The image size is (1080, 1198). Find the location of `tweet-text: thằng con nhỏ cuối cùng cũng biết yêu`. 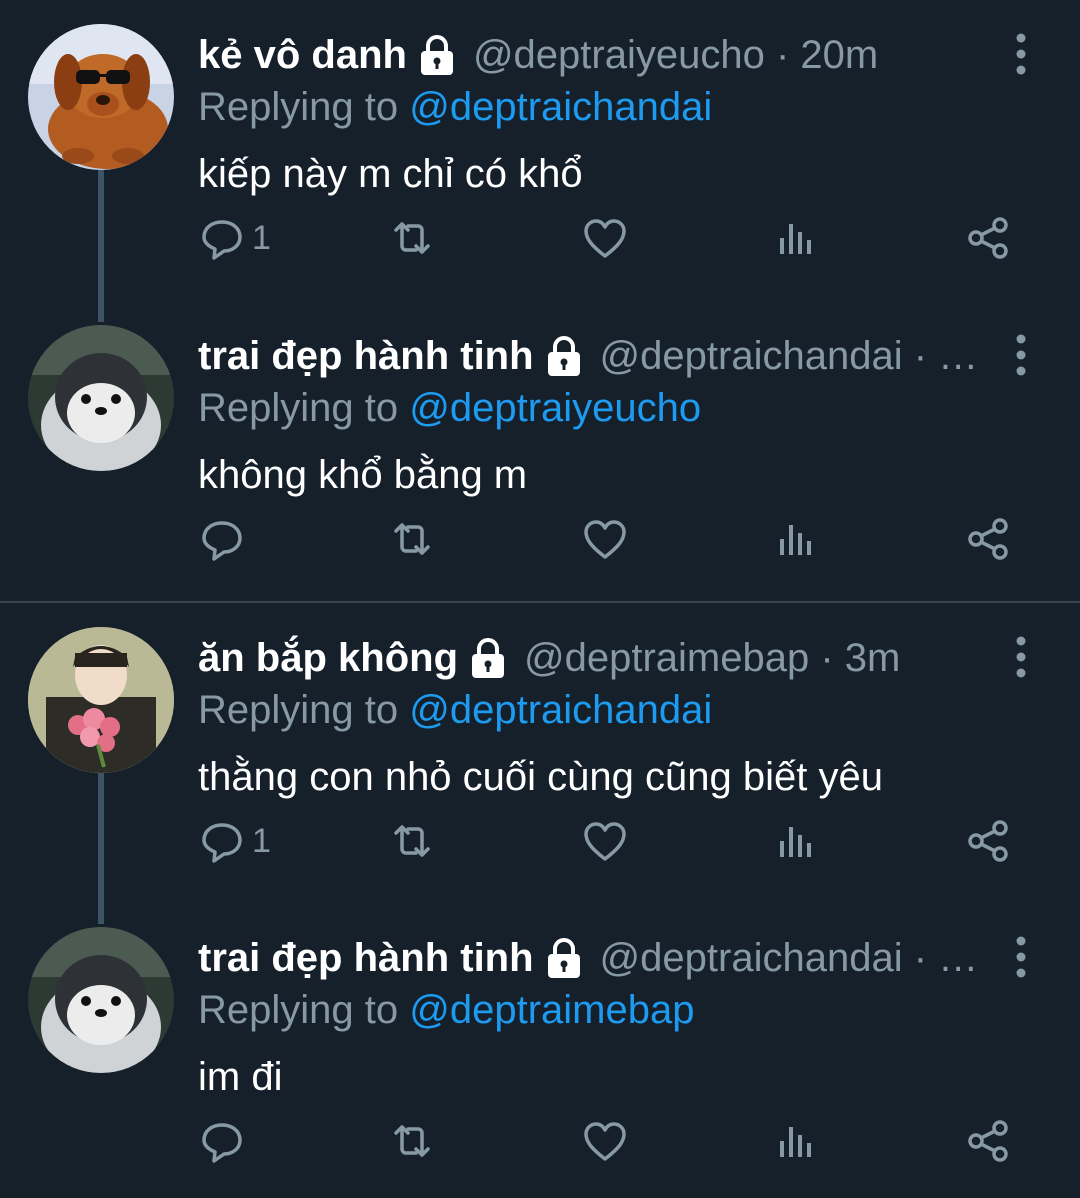

tweet-text: thằng con nhỏ cuối cùng cũng biết yêu is located at coordinates (540, 777).